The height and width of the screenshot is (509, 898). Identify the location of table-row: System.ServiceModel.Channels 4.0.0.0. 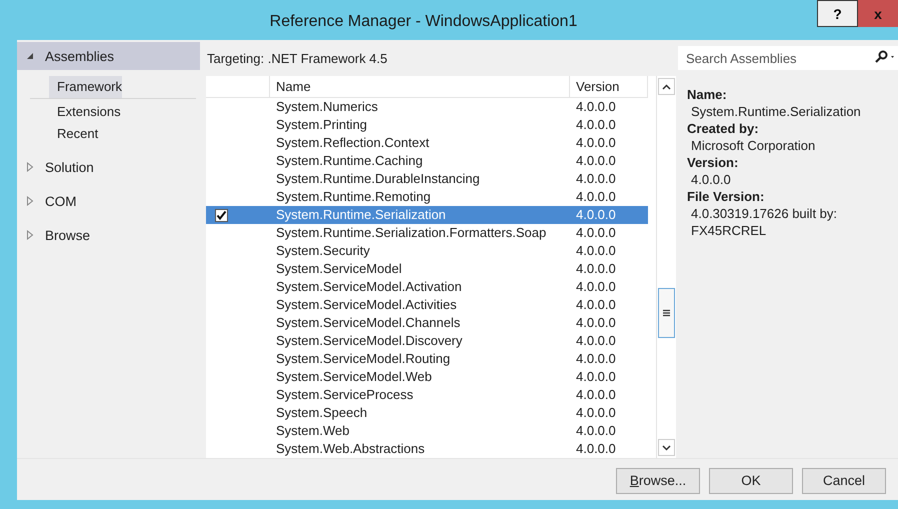
(427, 323).